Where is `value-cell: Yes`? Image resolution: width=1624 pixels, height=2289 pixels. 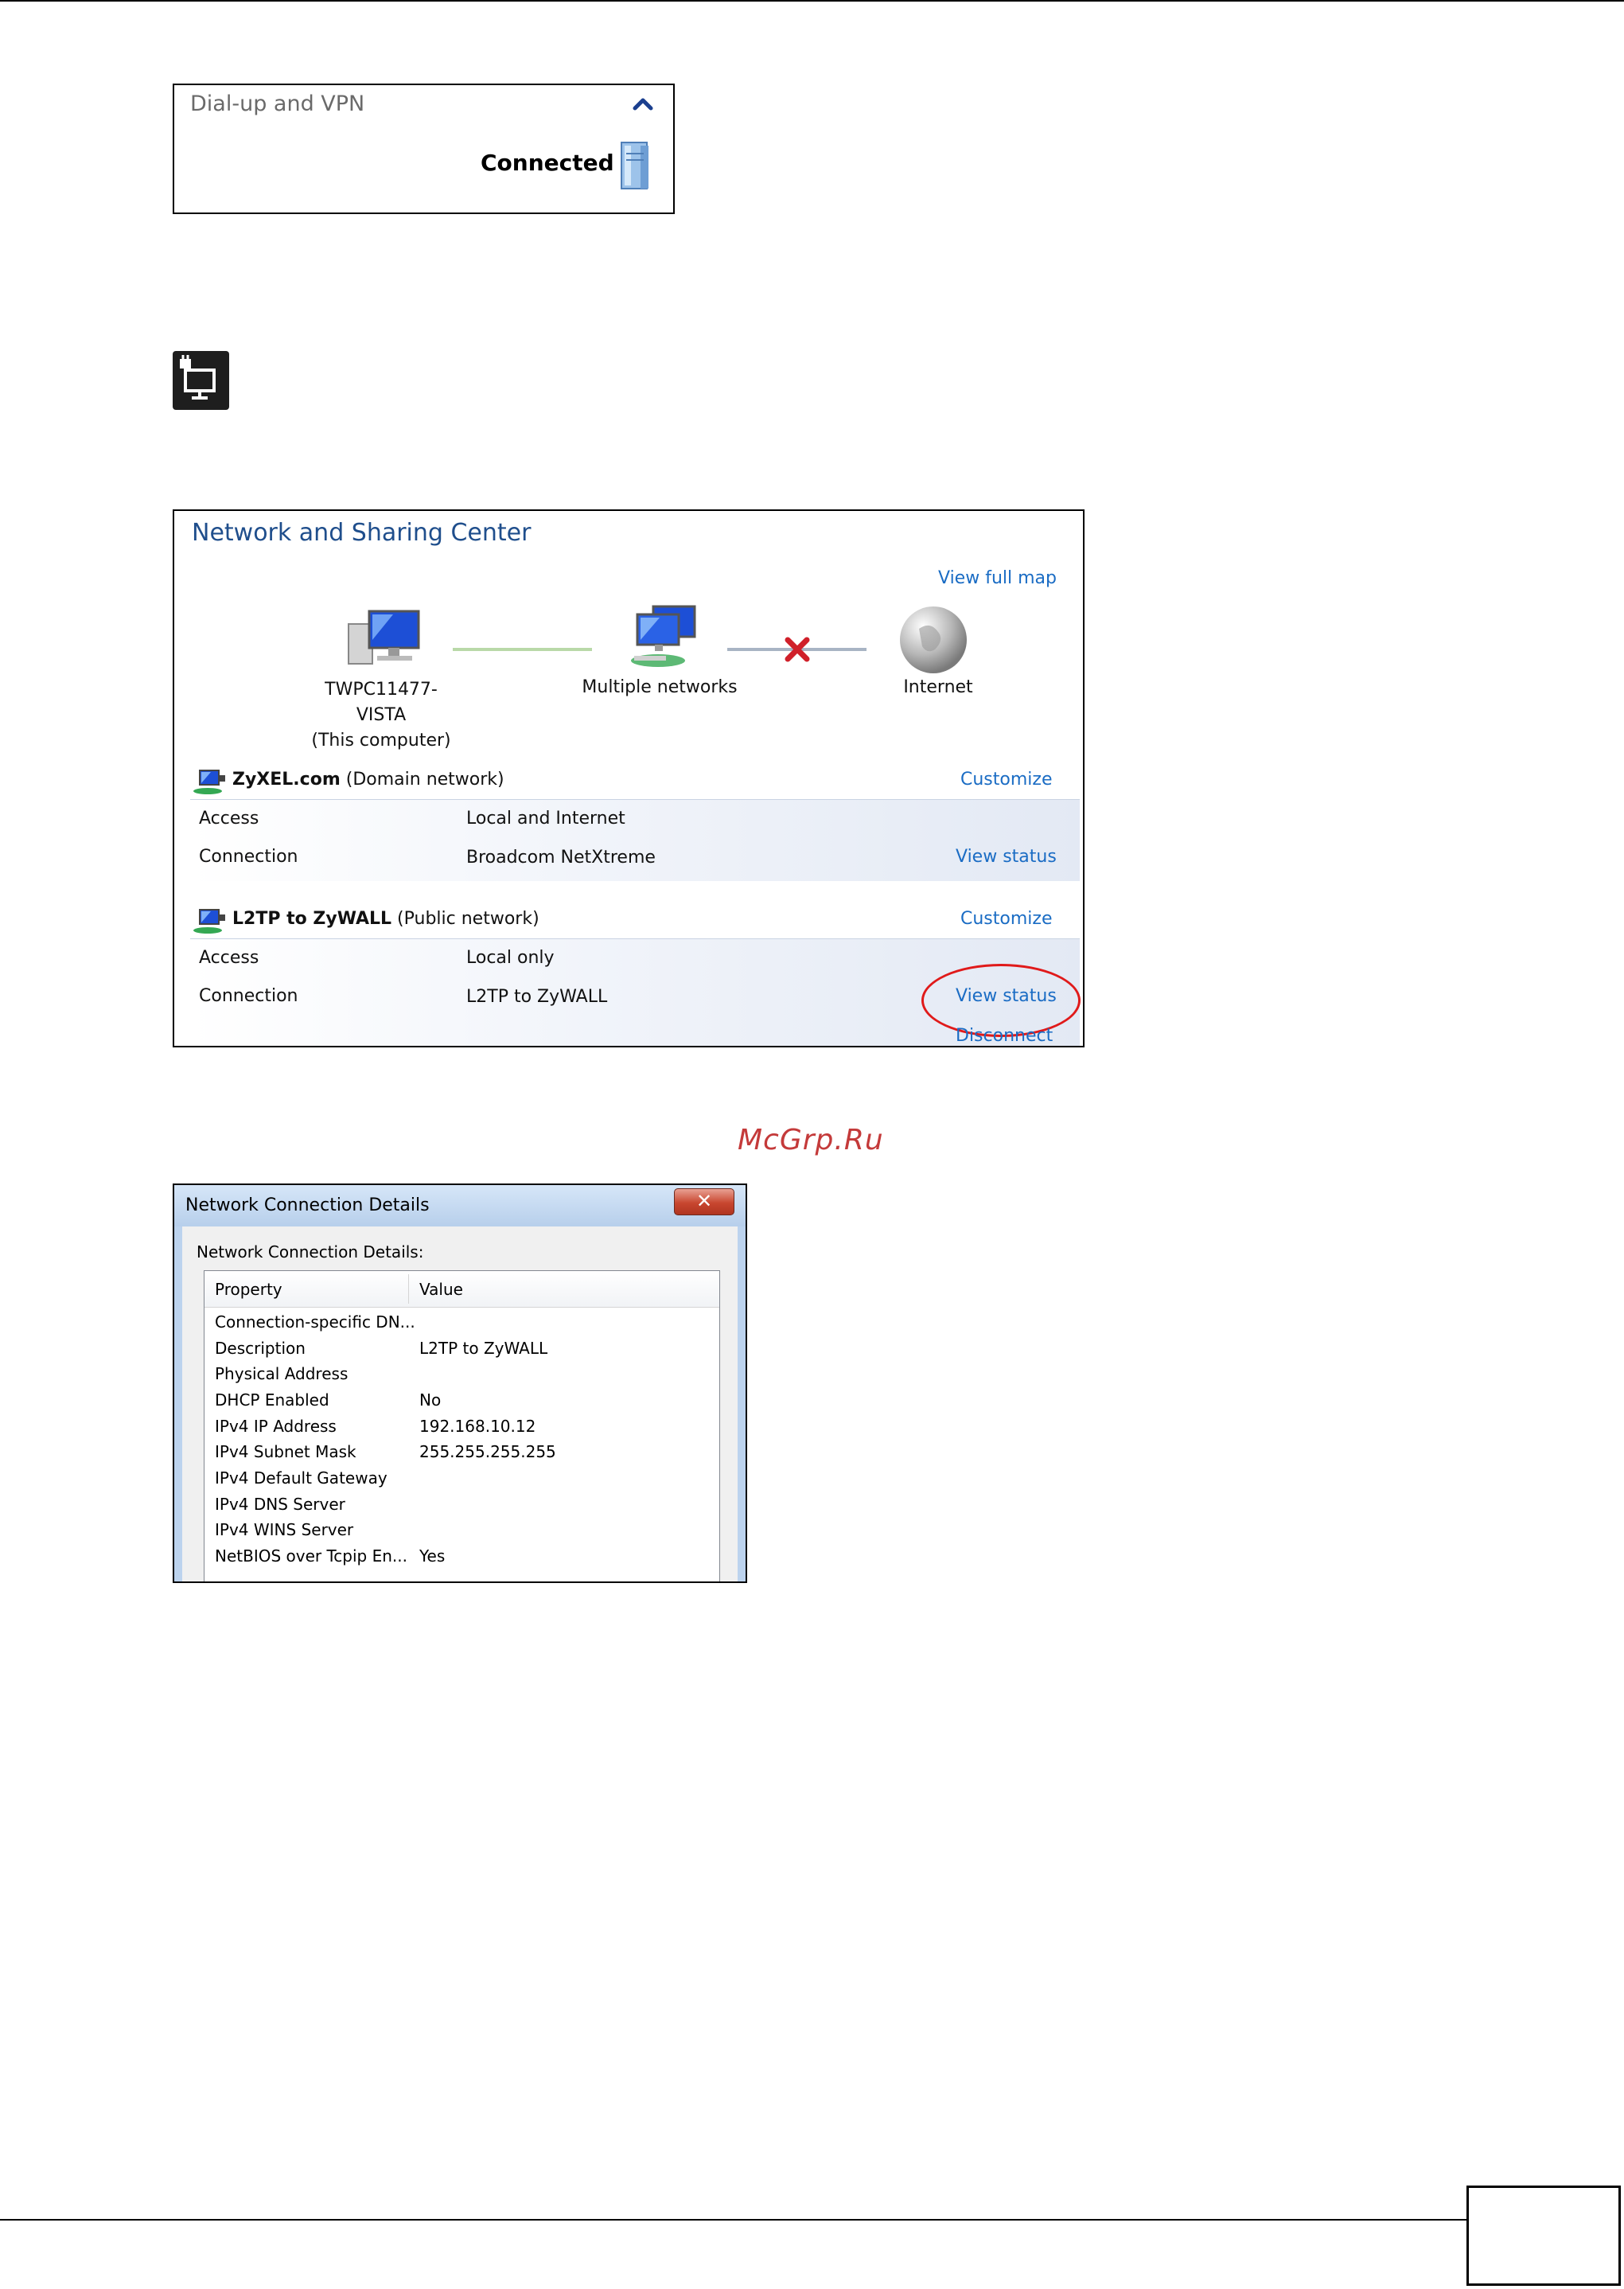
value-cell: Yes is located at coordinates (432, 1556).